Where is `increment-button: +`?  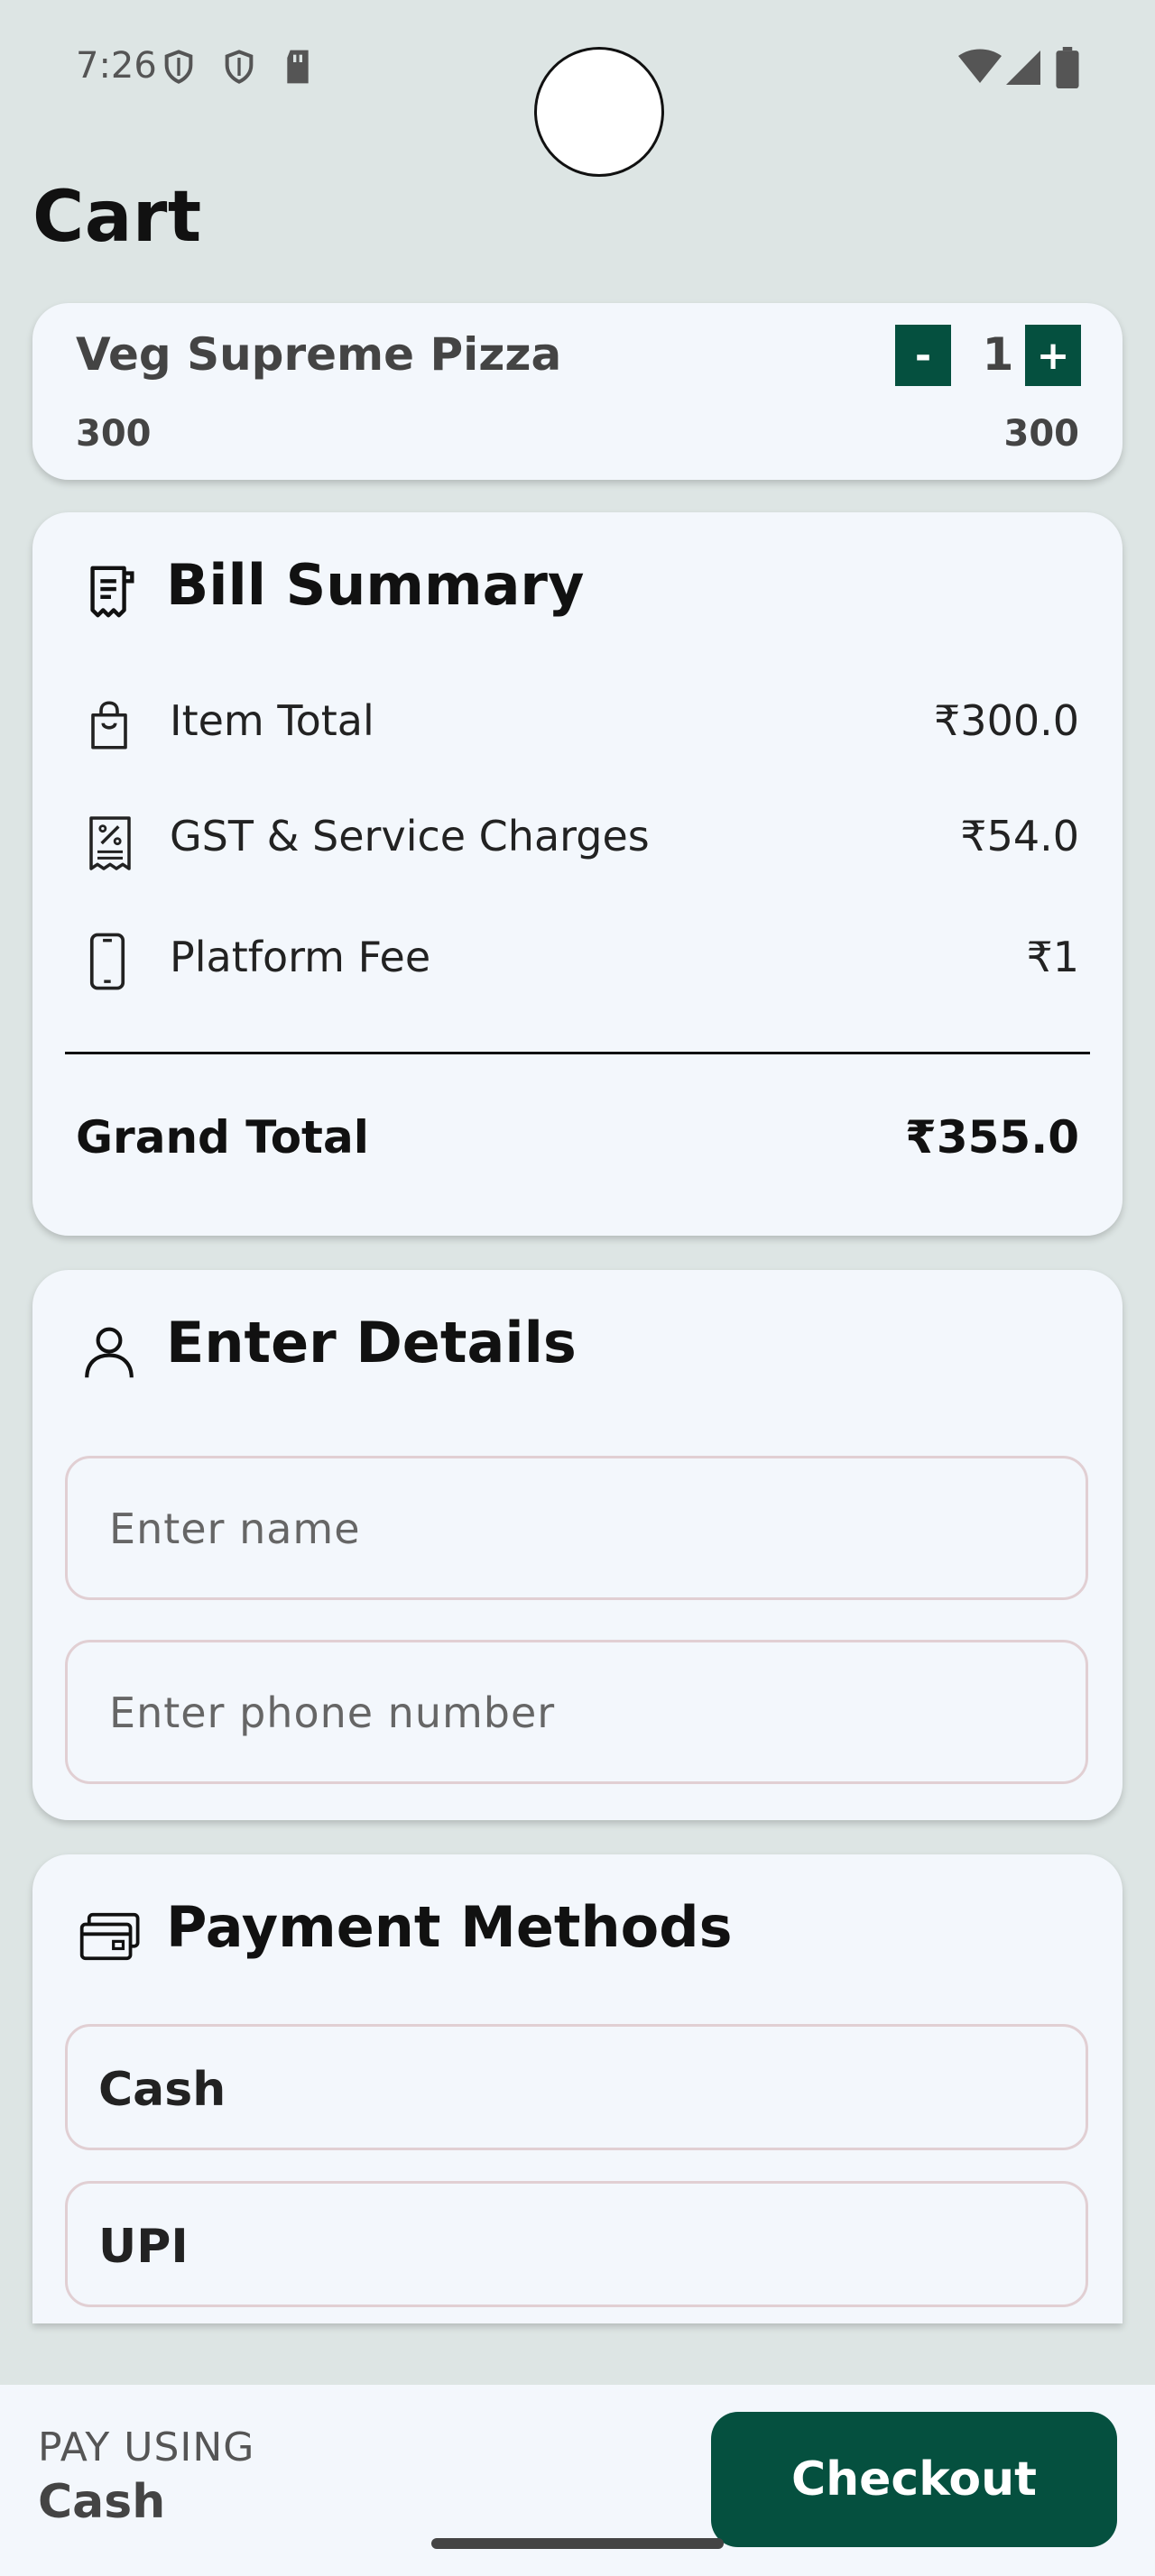
increment-button: + is located at coordinates (1053, 356).